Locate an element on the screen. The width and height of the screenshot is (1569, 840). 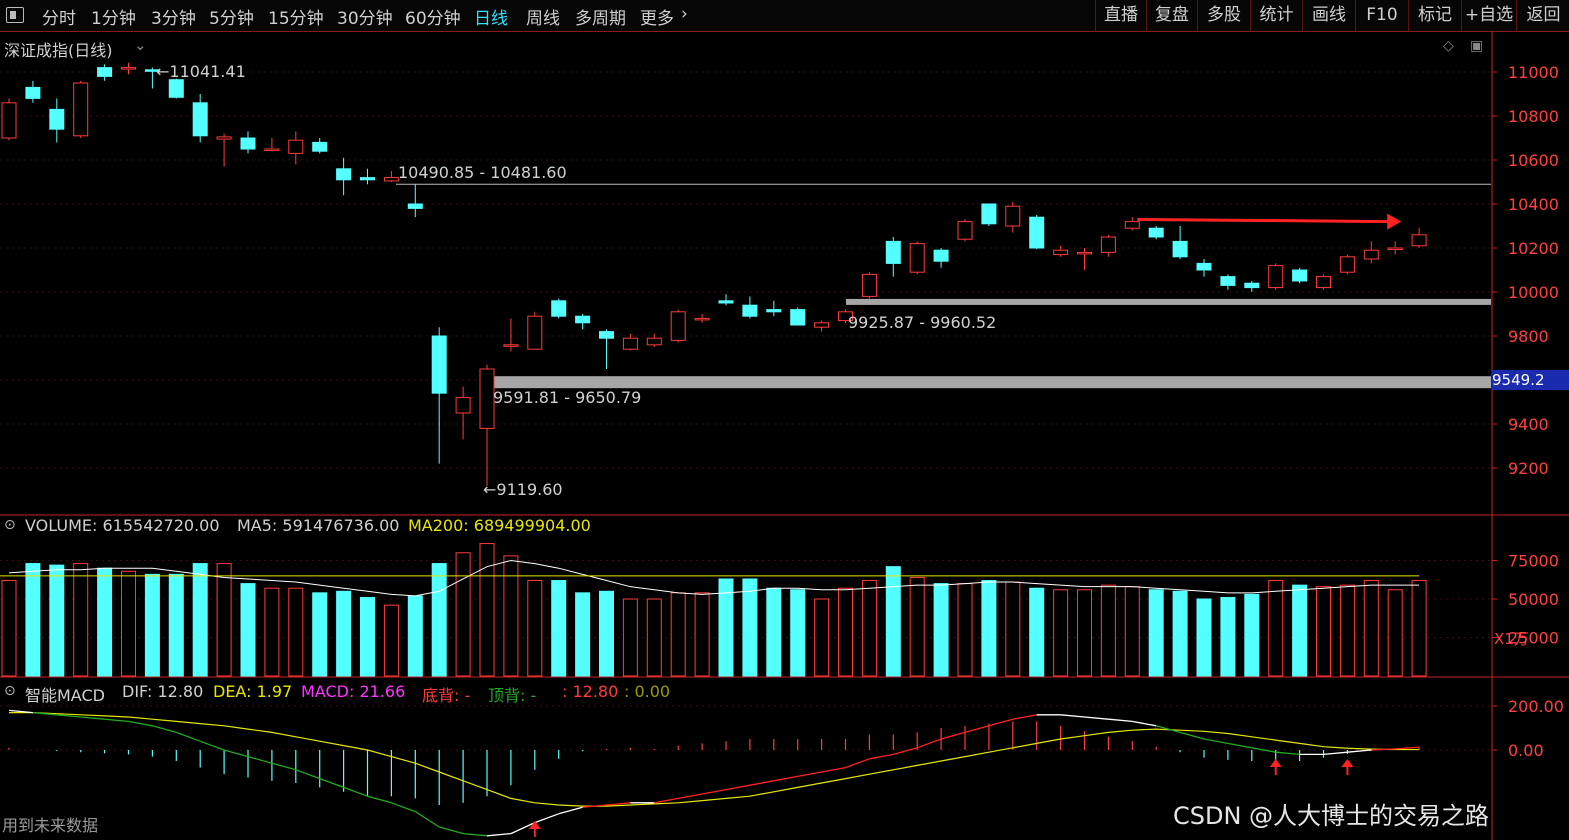
y-tick-label: 10400 is located at coordinates (1533, 204).